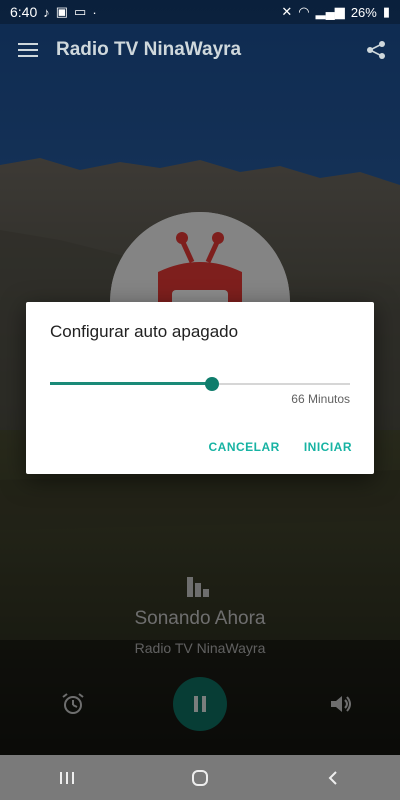 The image size is (400, 800). I want to click on home-button, so click(200, 777).